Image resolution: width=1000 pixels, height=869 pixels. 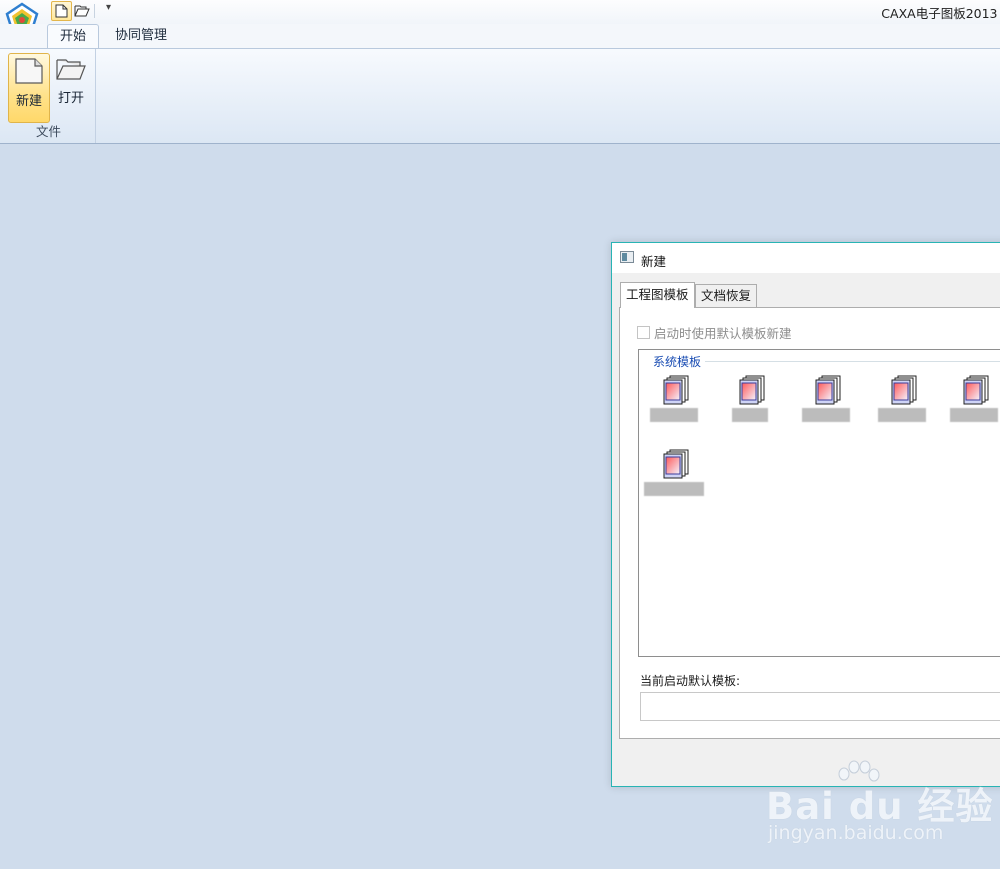 I want to click on ribbon-panel: 新建 打开 文件, so click(x=500, y=96).